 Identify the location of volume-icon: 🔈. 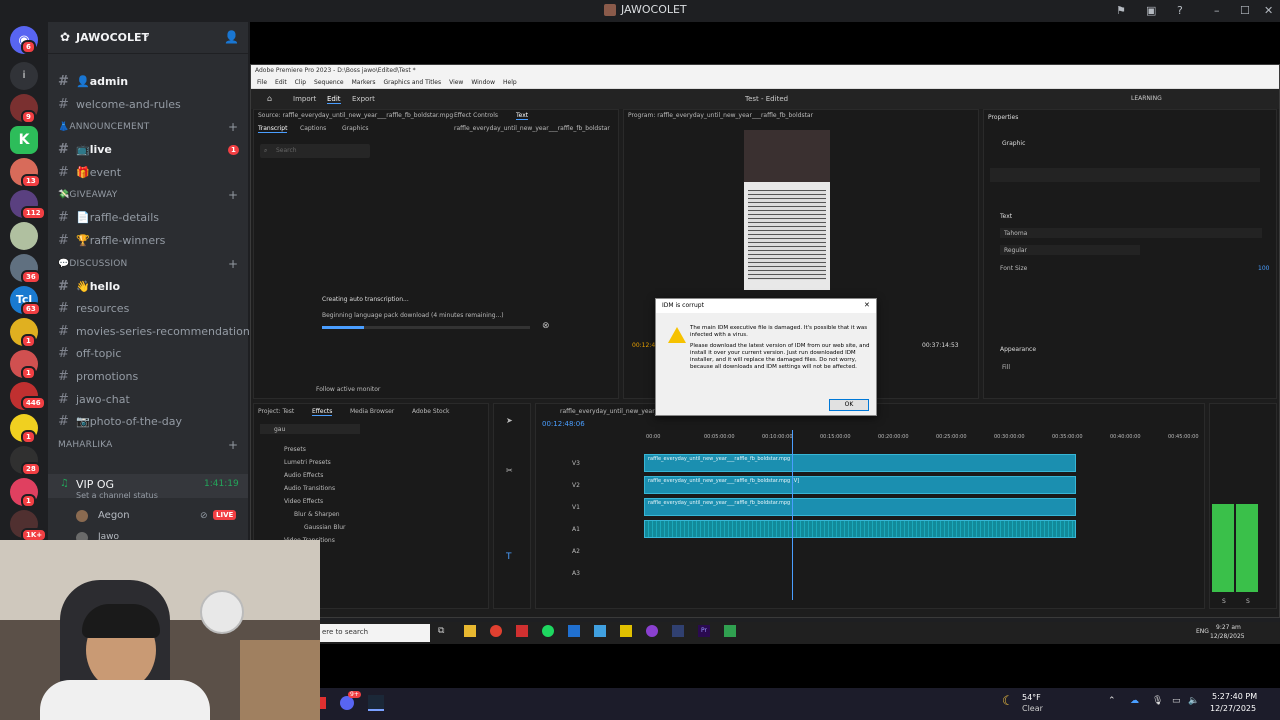
(1193, 701).